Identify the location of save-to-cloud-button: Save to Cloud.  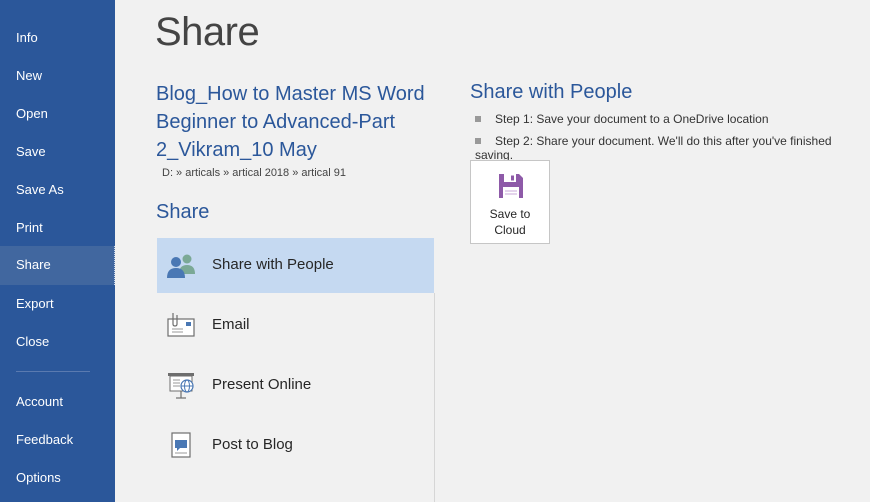
(510, 202).